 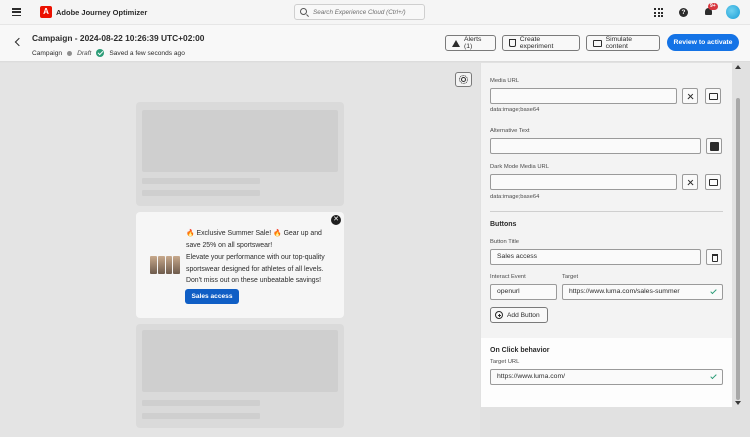 I want to click on alerts-button: Alerts (1), so click(x=470, y=43).